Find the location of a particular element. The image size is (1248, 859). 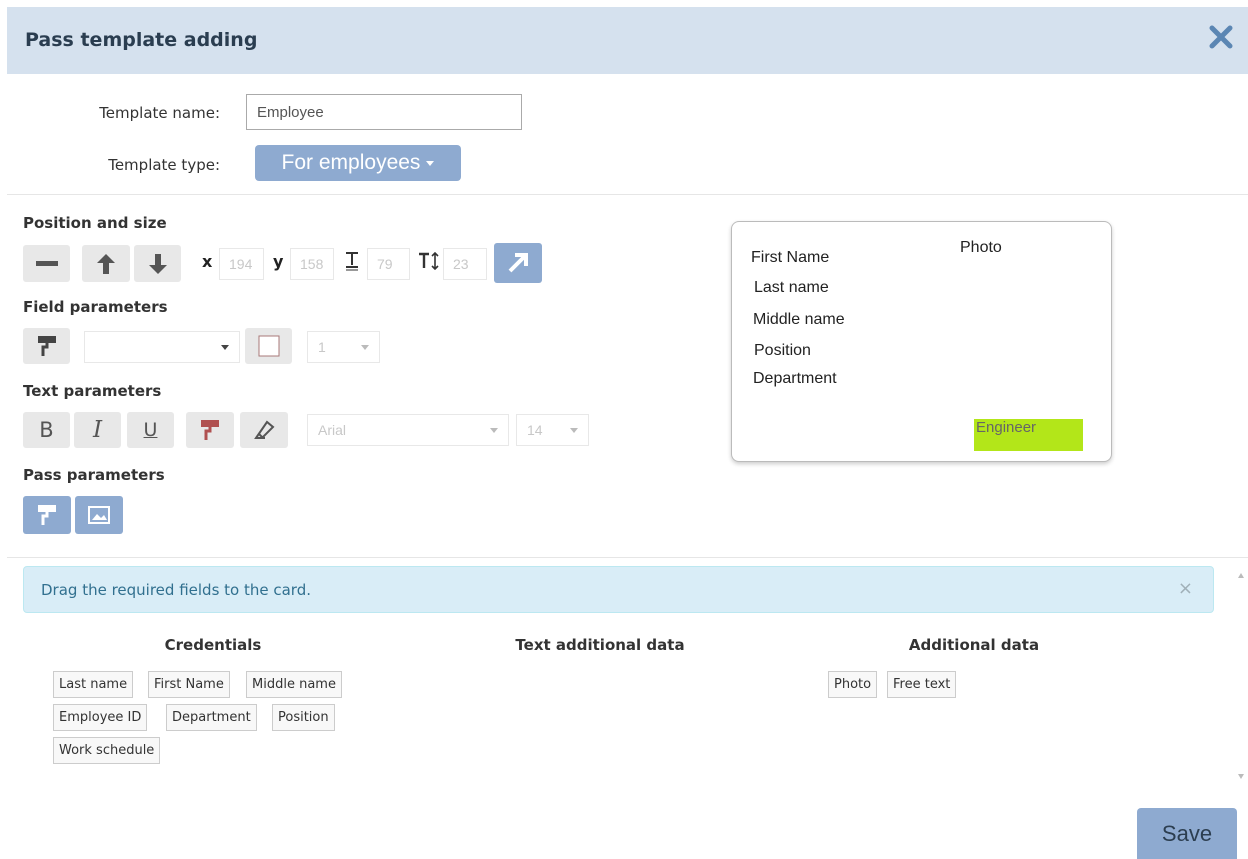

image-icon is located at coordinates (99, 515).